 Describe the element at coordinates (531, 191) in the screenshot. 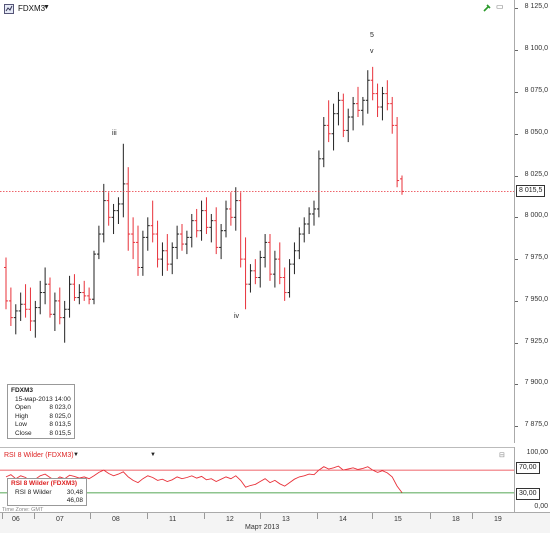

I see `current-price-tag: 8 015,5` at that location.